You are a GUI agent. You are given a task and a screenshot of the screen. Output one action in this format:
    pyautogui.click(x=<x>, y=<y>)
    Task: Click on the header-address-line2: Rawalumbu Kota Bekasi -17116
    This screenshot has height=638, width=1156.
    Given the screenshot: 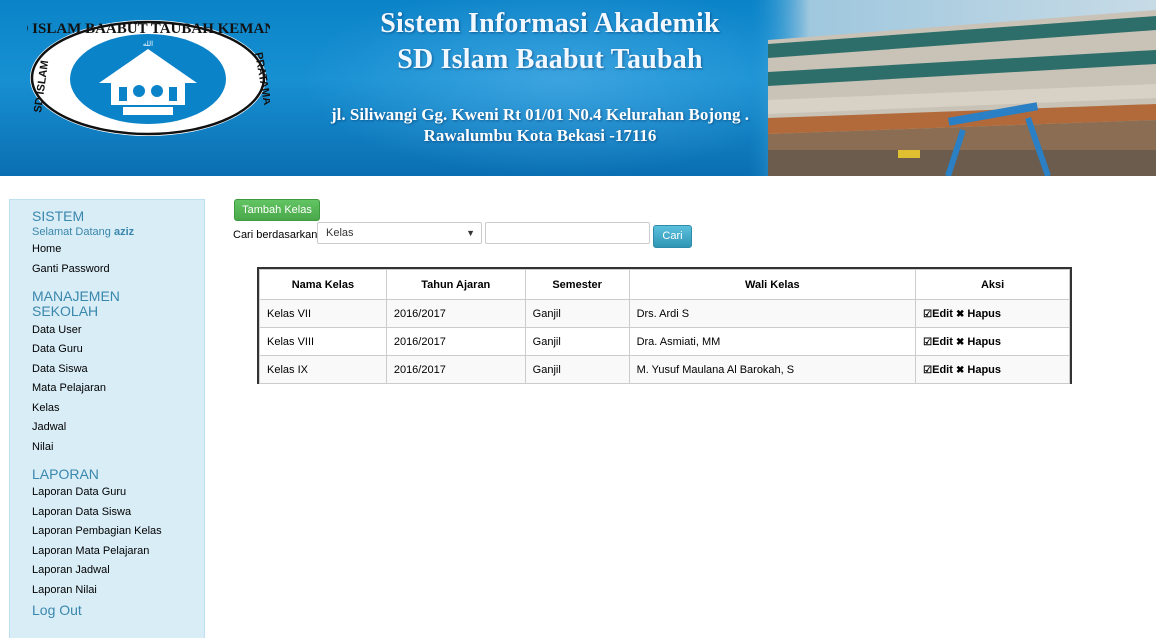 What is the action you would take?
    pyautogui.click(x=540, y=135)
    